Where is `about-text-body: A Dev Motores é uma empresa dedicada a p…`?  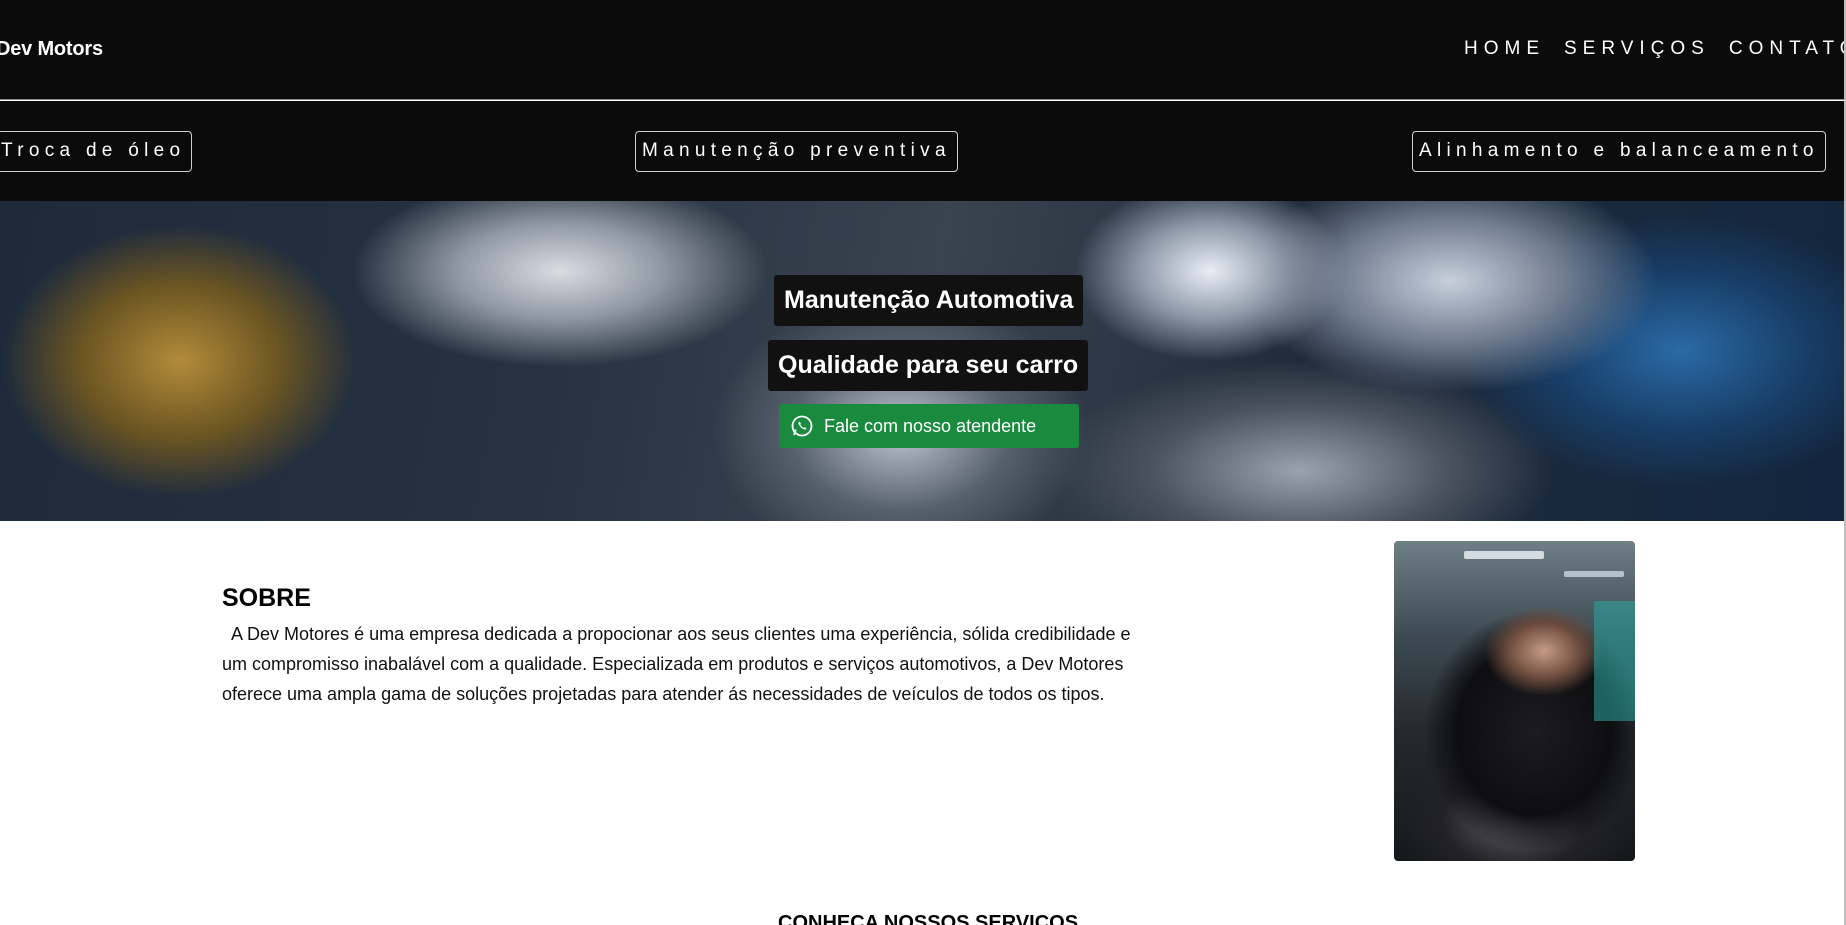
about-text-body: A Dev Motores é uma empresa dedicada a p… is located at coordinates (676, 664).